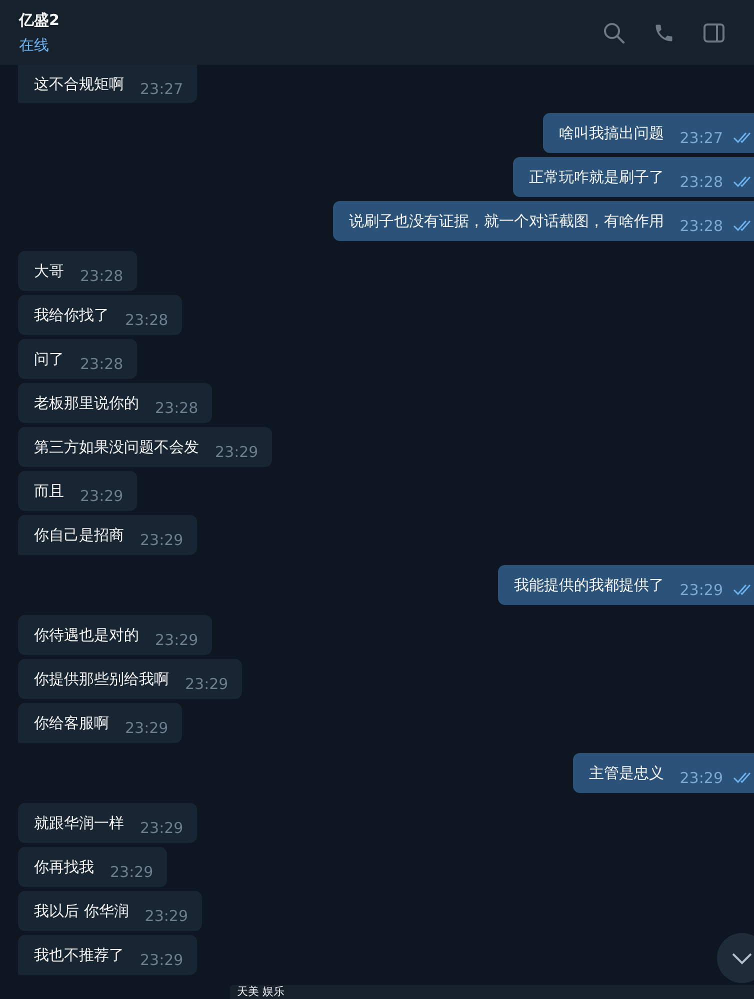 The image size is (754, 999). Describe the element at coordinates (714, 33) in the screenshot. I see `sidebar-toggle-icon` at that location.